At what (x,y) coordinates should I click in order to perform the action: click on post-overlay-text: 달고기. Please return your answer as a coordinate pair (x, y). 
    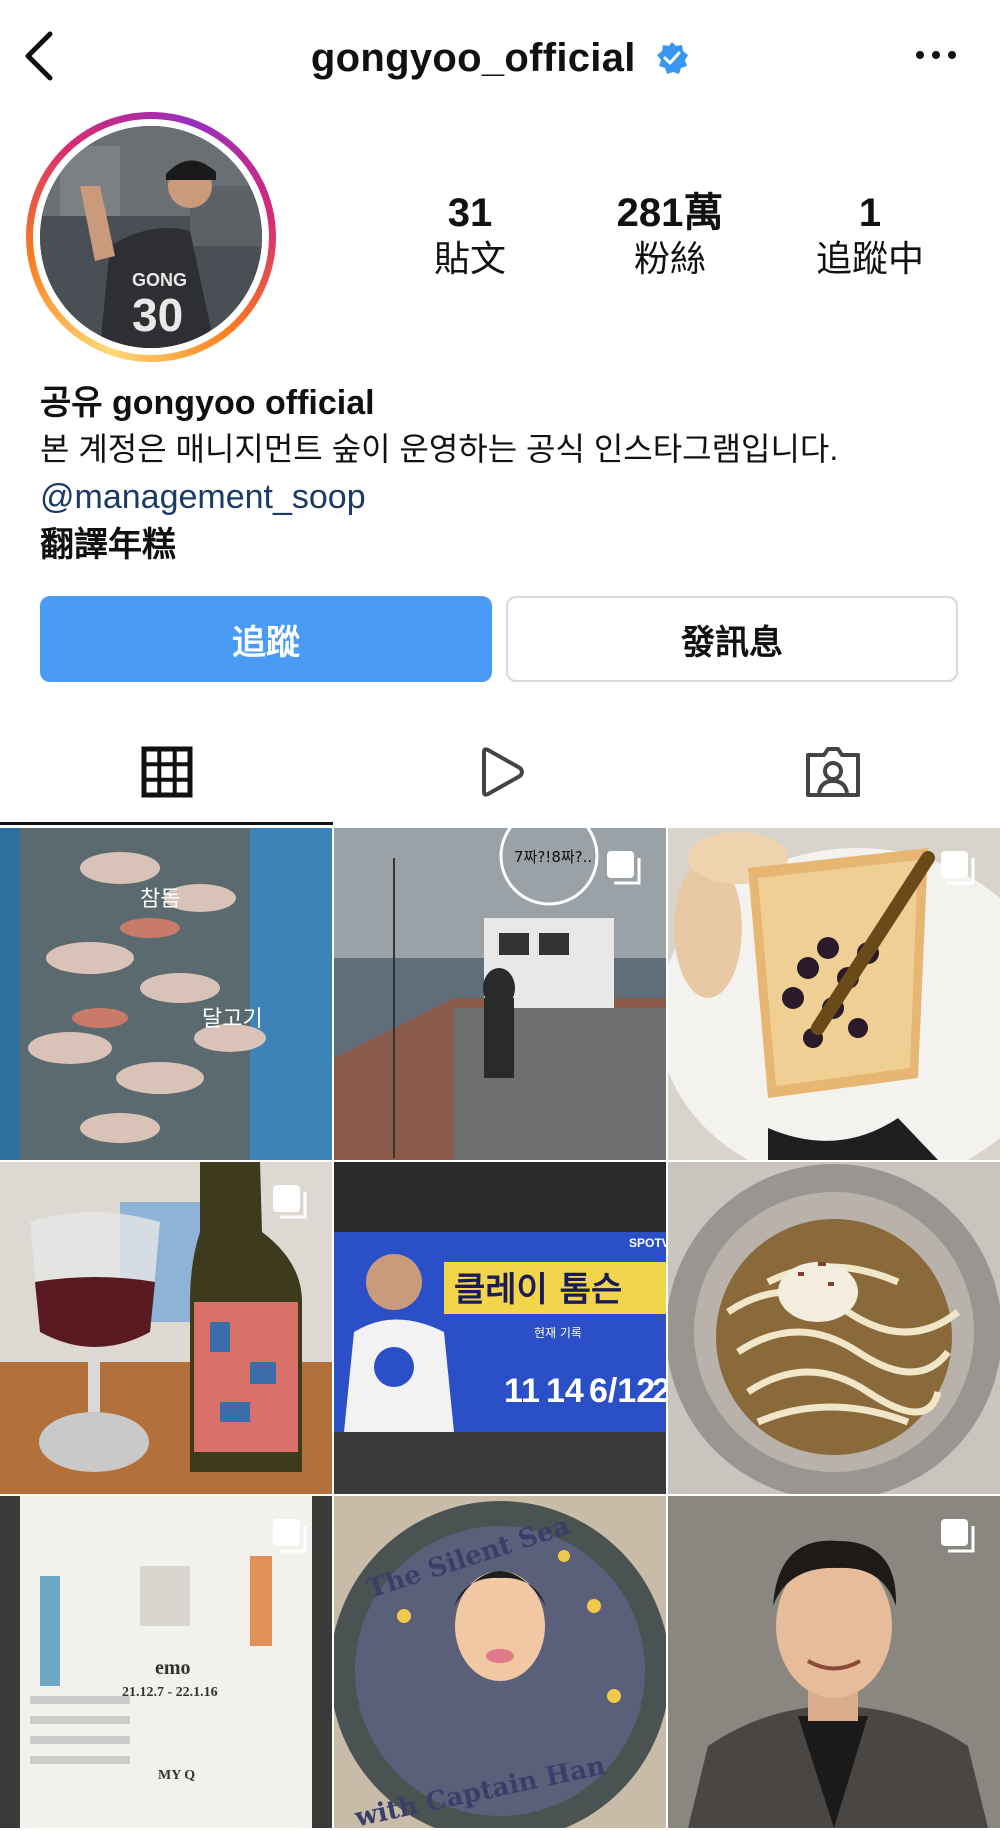
    Looking at the image, I should click on (232, 1019).